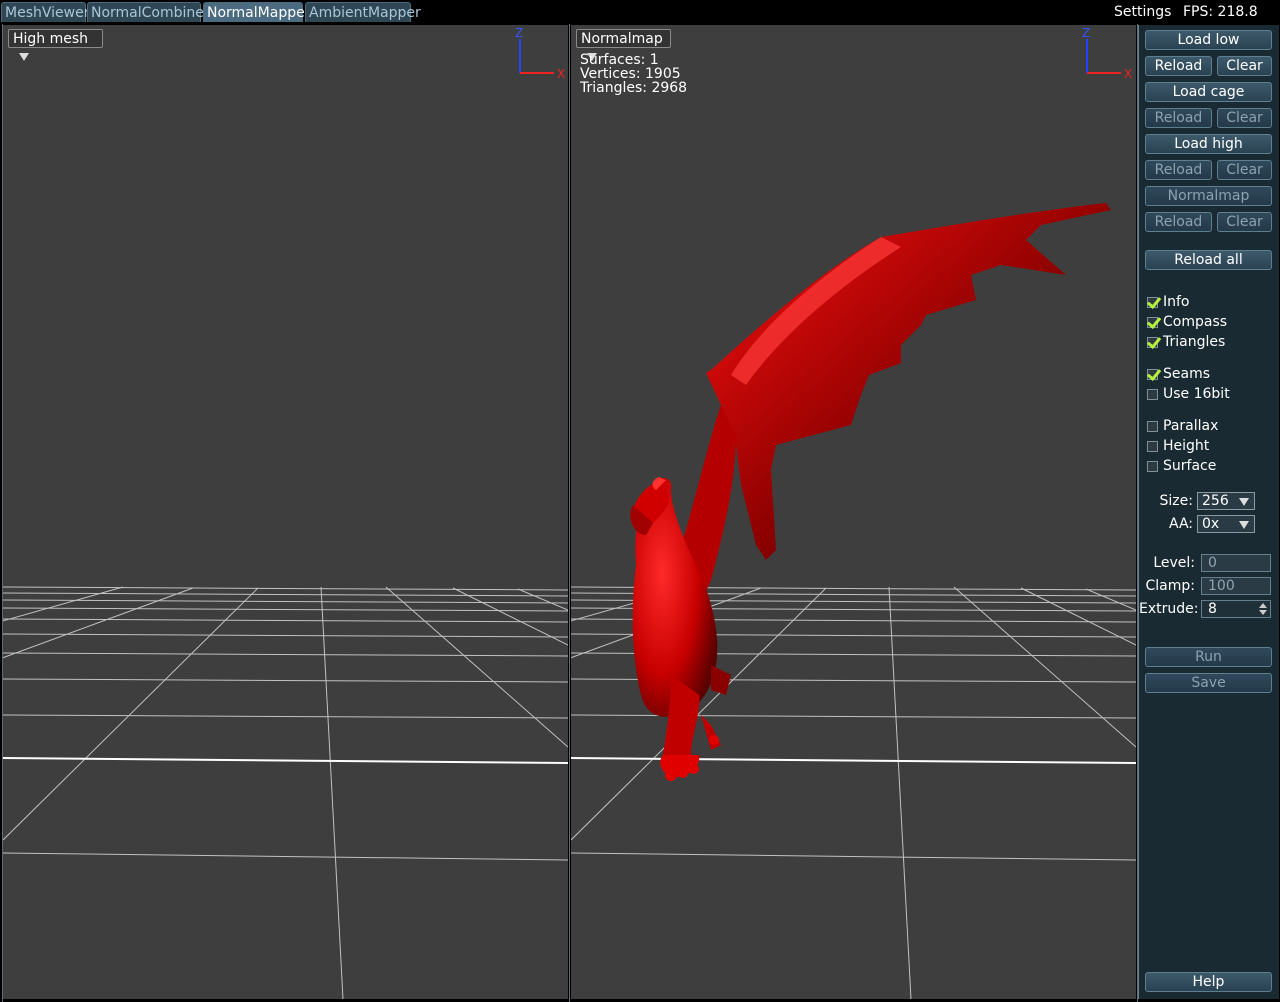 This screenshot has width=1280, height=1002. I want to click on reload-high-button: Reload, so click(1178, 170).